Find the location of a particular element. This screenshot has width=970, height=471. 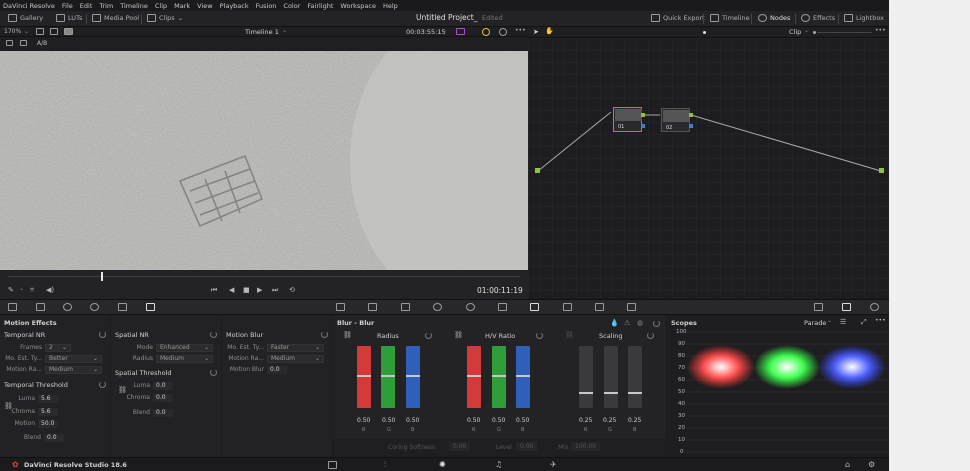

mode-select: Enhanced ⌄ is located at coordinates (184, 347).